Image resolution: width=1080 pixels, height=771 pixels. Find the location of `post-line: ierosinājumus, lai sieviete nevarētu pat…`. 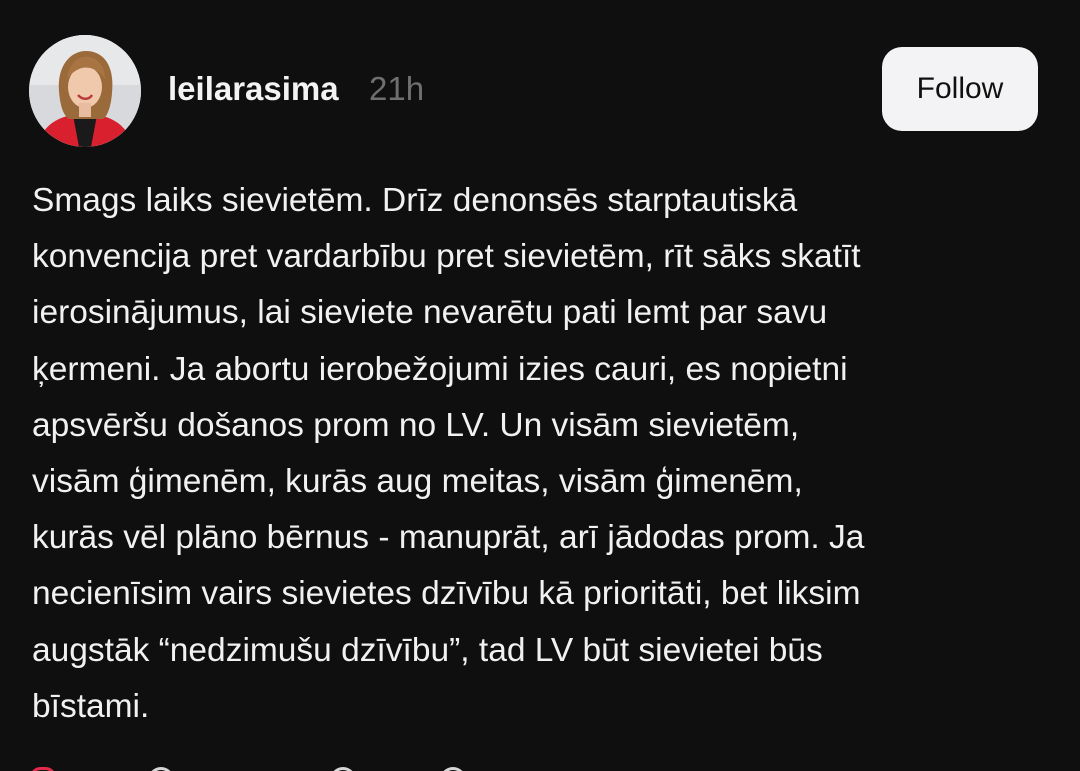

post-line: ierosinājumus, lai sieviete nevarētu pat… is located at coordinates (430, 313).